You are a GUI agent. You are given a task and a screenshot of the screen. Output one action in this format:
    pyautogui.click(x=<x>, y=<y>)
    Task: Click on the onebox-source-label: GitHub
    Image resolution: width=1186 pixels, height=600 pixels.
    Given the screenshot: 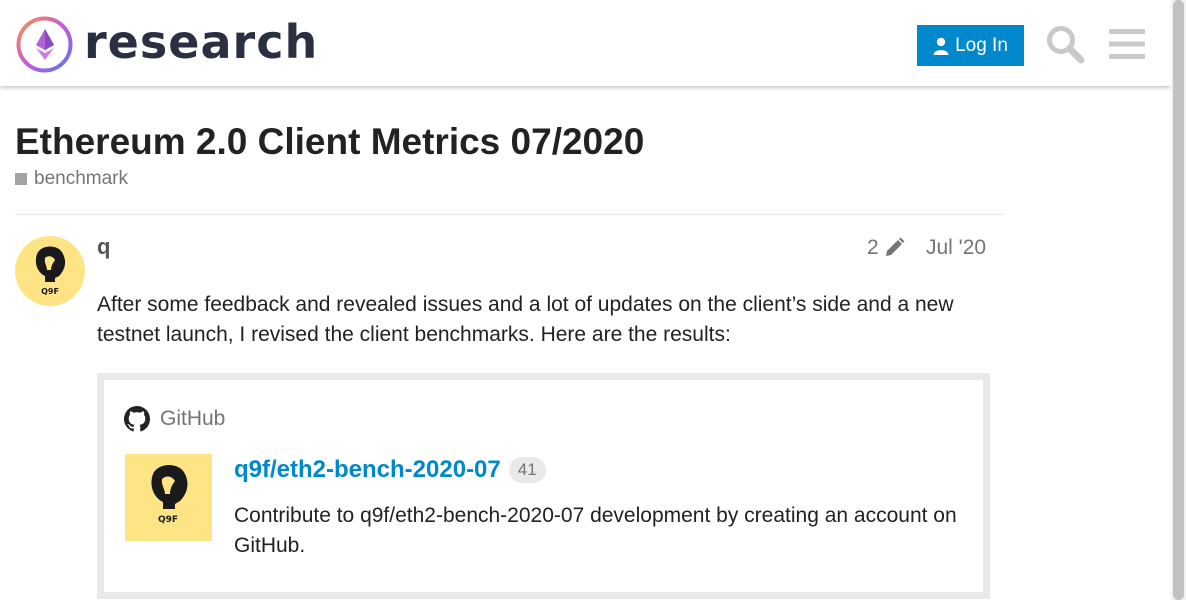 What is the action you would take?
    pyautogui.click(x=193, y=418)
    